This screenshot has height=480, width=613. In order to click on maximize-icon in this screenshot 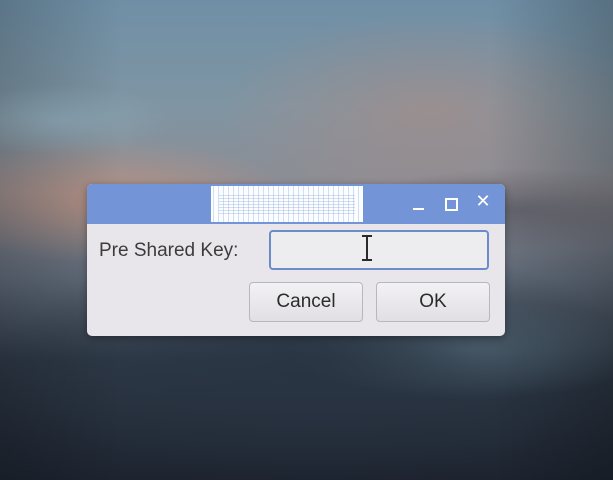, I will do `click(451, 204)`.